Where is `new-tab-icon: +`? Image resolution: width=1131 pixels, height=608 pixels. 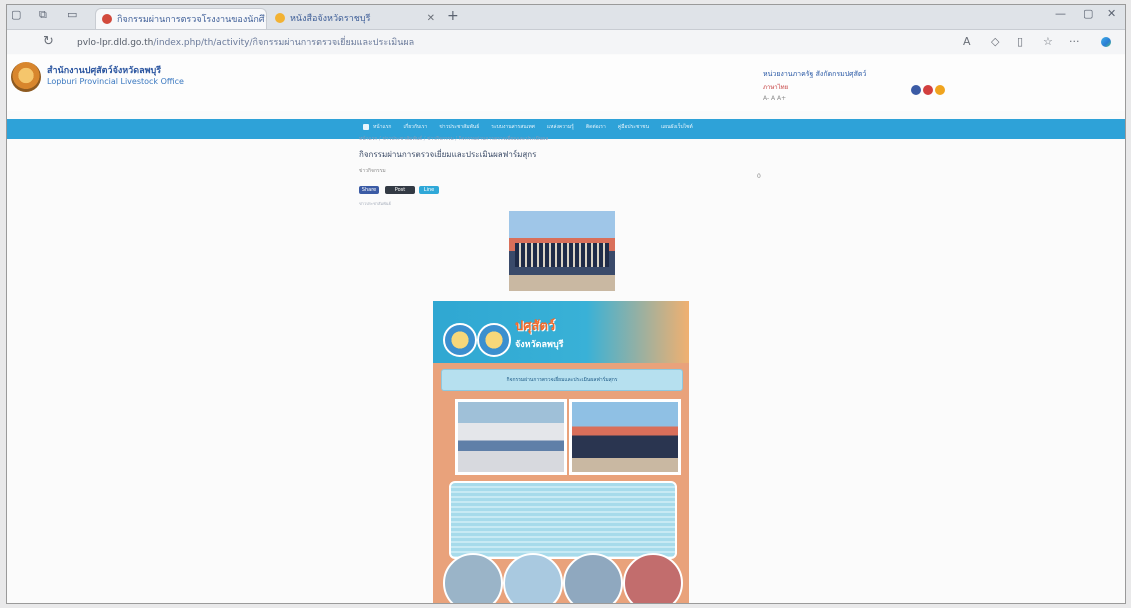 new-tab-icon: + is located at coordinates (453, 16).